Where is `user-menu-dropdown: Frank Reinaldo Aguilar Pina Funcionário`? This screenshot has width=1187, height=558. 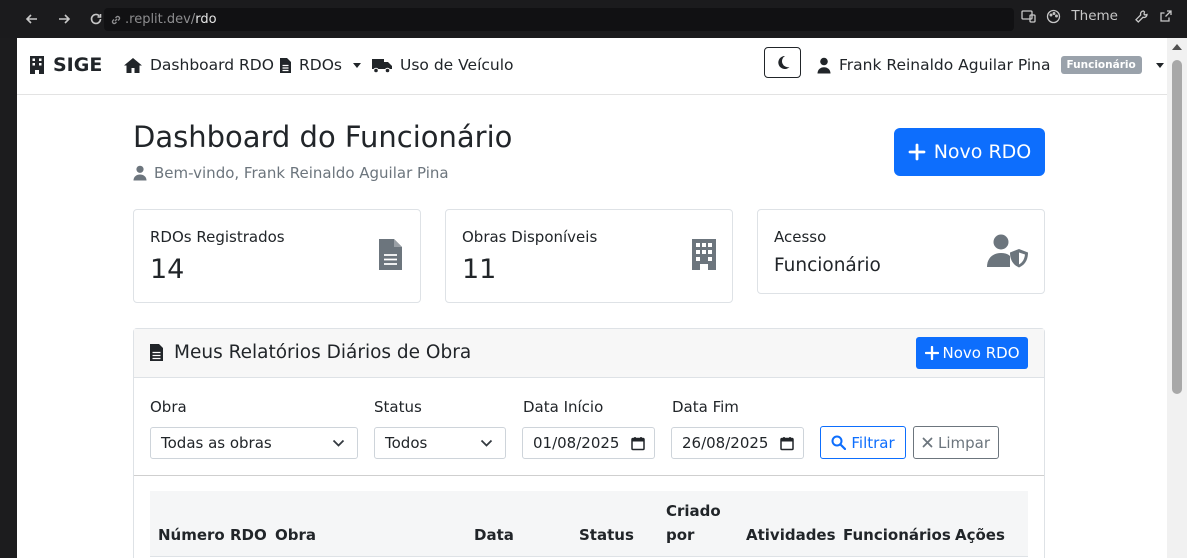 user-menu-dropdown: Frank Reinaldo Aguilar Pina Funcionário is located at coordinates (990, 65).